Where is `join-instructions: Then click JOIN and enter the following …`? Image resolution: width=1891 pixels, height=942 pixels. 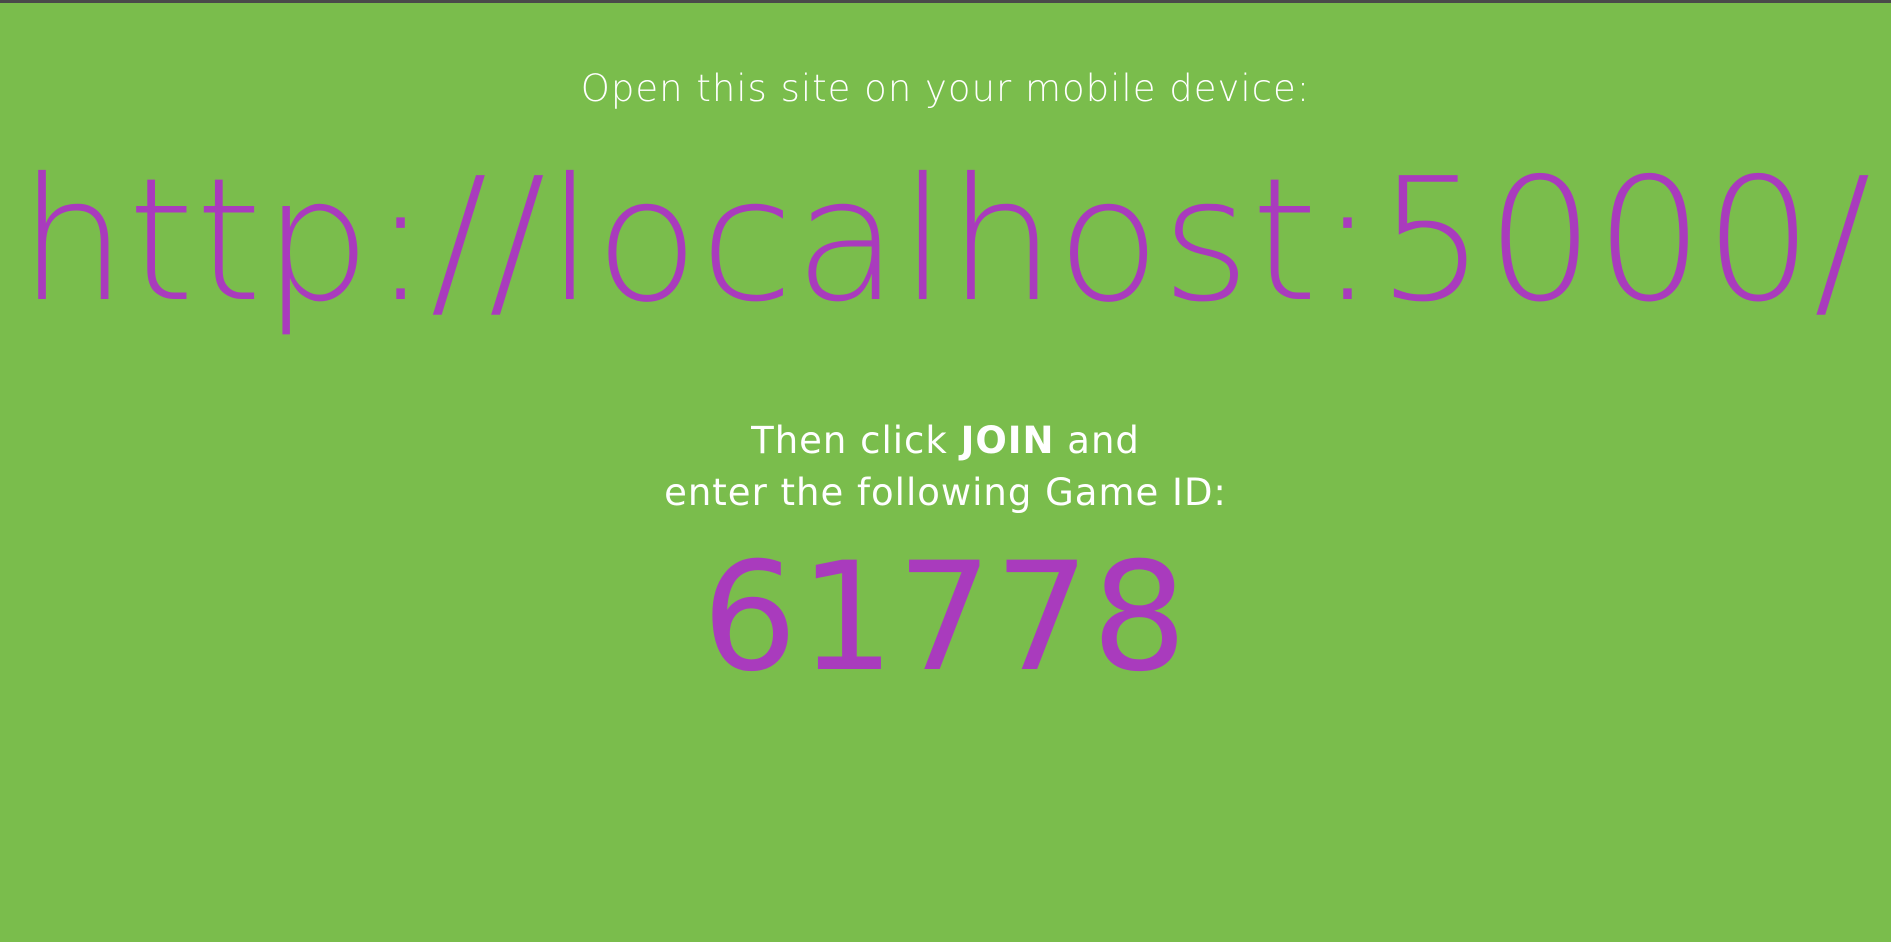 join-instructions: Then click JOIN and enter the following … is located at coordinates (945, 467).